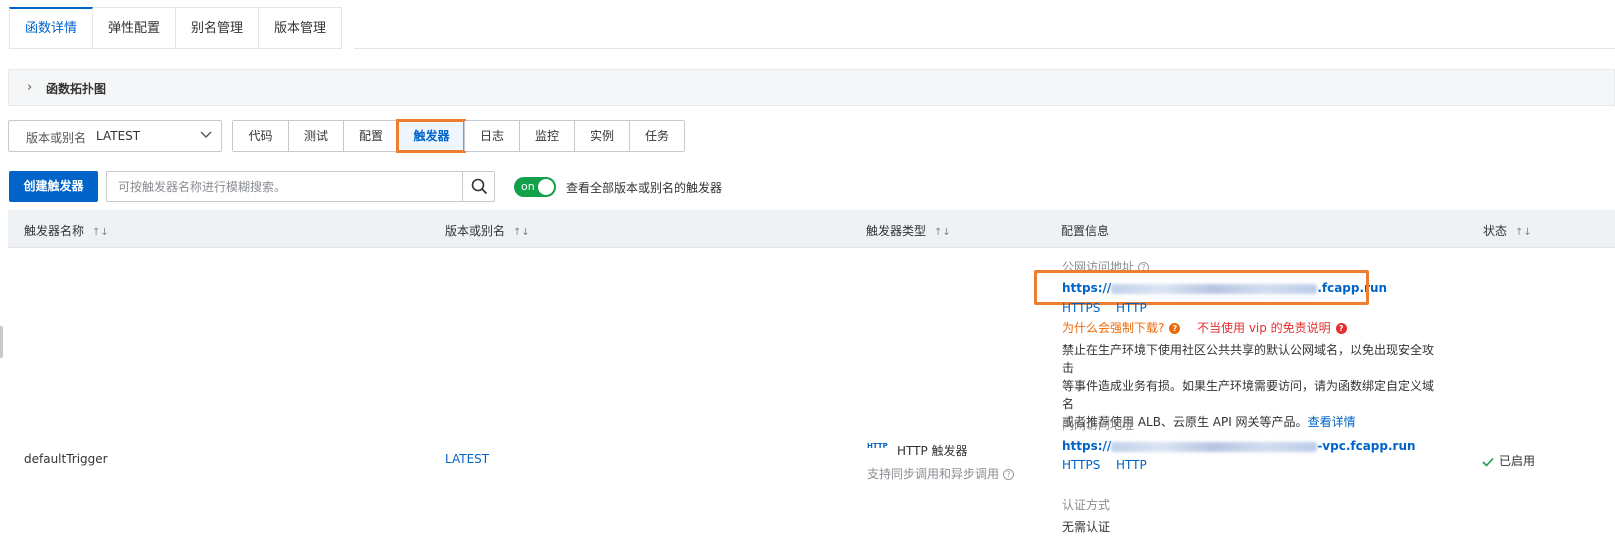 The image size is (1615, 559). I want to click on toggle-label: 查看全部版本或别名的触发器, so click(644, 188).